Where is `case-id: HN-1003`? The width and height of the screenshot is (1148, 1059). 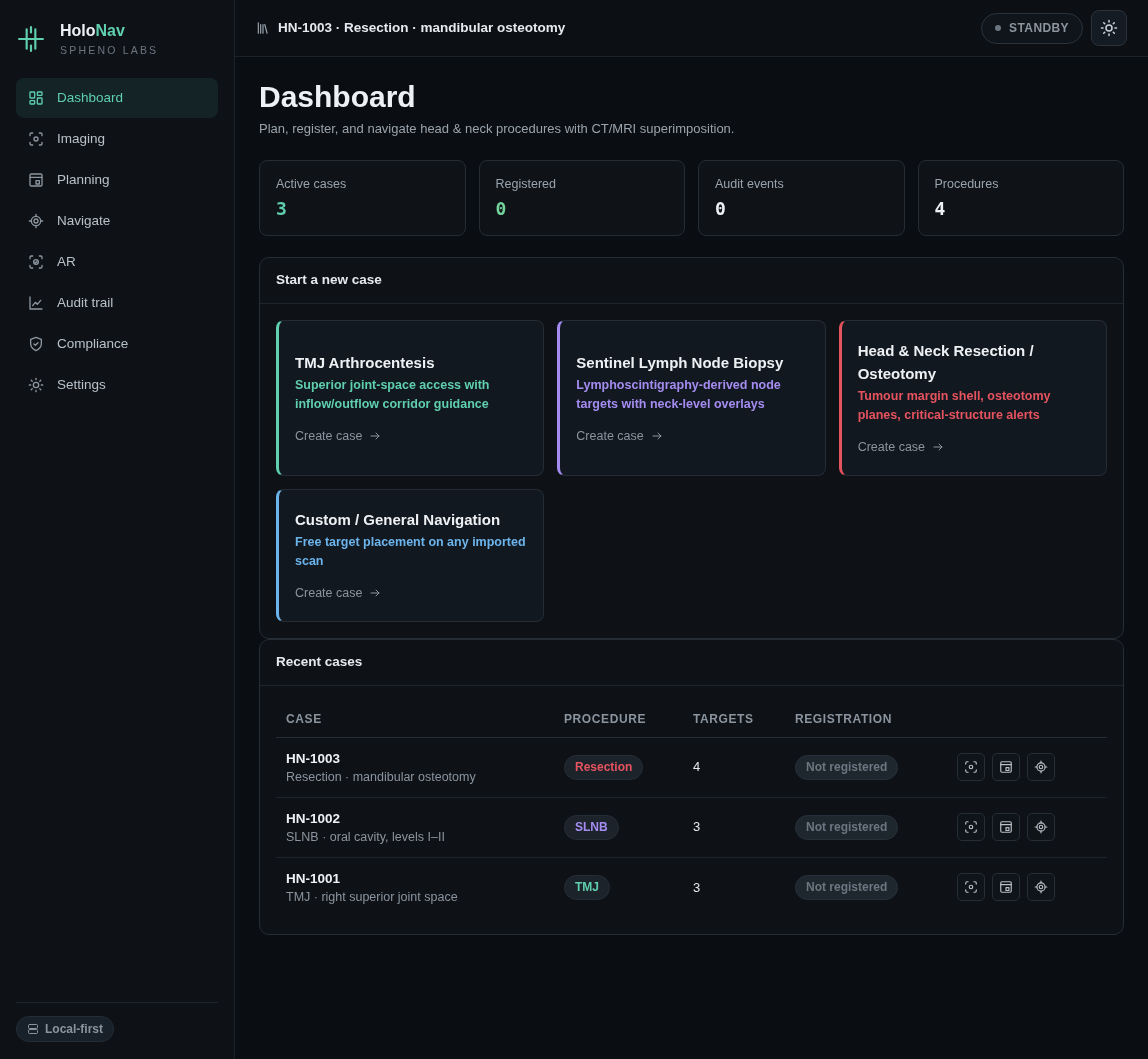 case-id: HN-1003 is located at coordinates (314, 758).